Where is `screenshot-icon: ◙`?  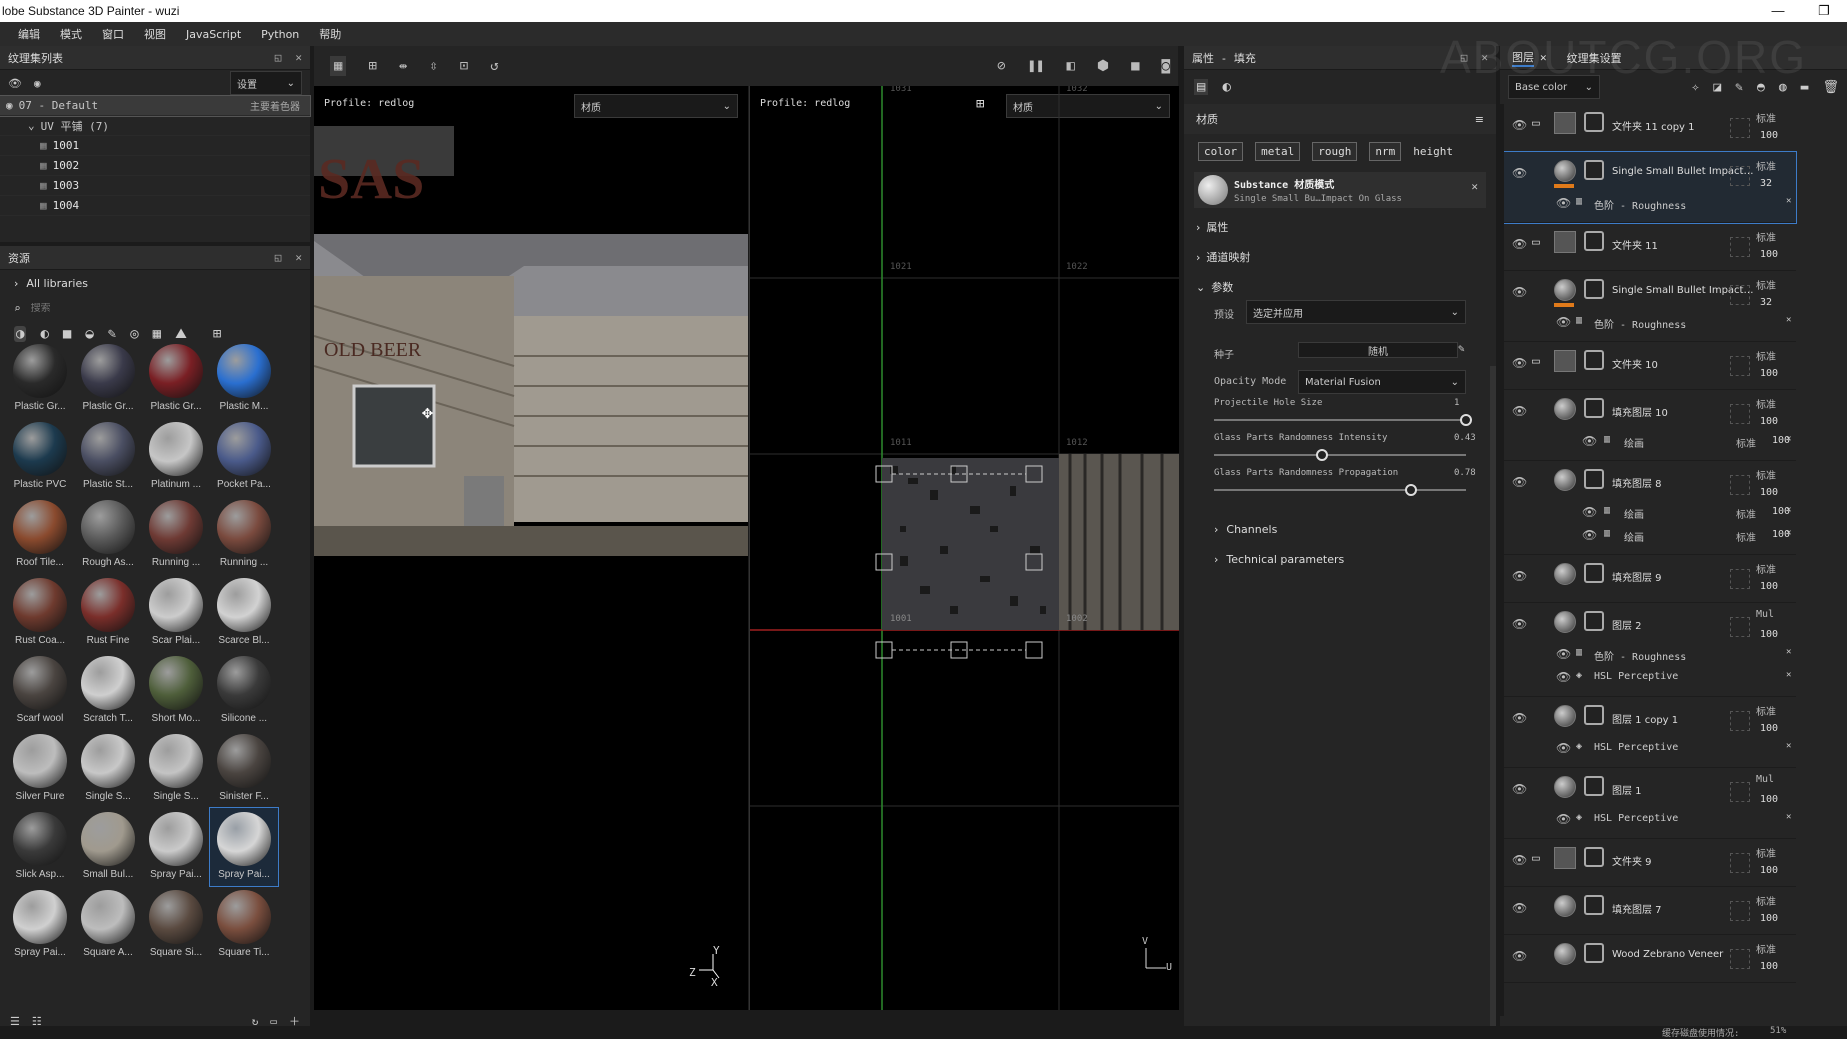 screenshot-icon: ◙ is located at coordinates (1166, 66).